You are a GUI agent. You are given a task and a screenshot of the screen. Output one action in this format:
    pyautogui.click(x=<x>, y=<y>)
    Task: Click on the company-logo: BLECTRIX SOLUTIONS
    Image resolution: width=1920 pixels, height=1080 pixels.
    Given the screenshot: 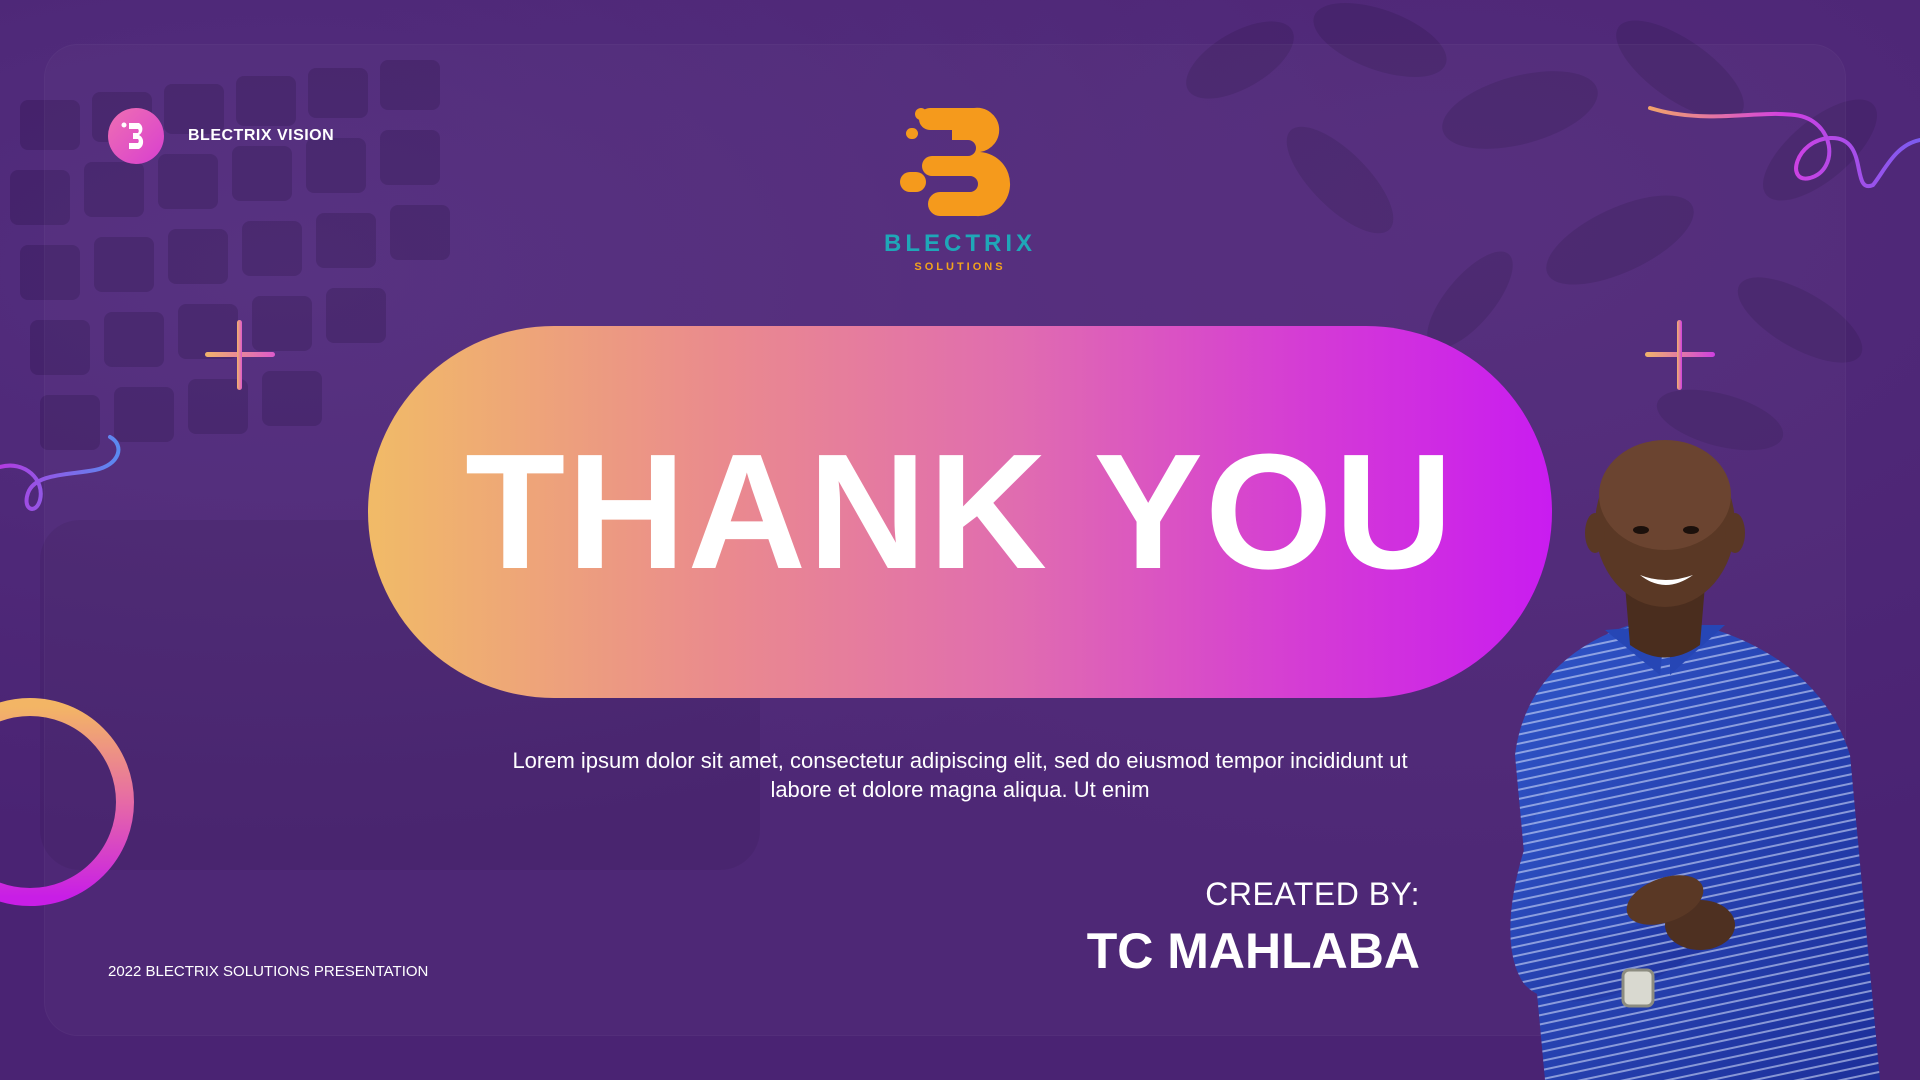 What is the action you would take?
    pyautogui.click(x=960, y=190)
    